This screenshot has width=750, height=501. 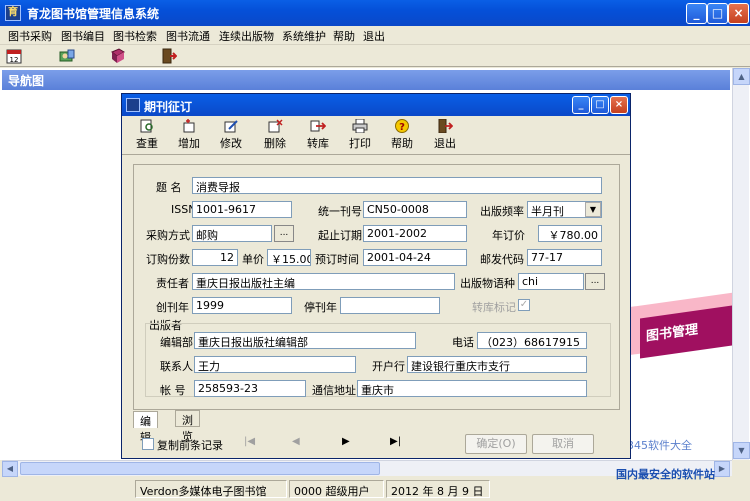 What do you see at coordinates (508, 235) in the screenshot?
I see `annual-price-label: 年订价` at bounding box center [508, 235].